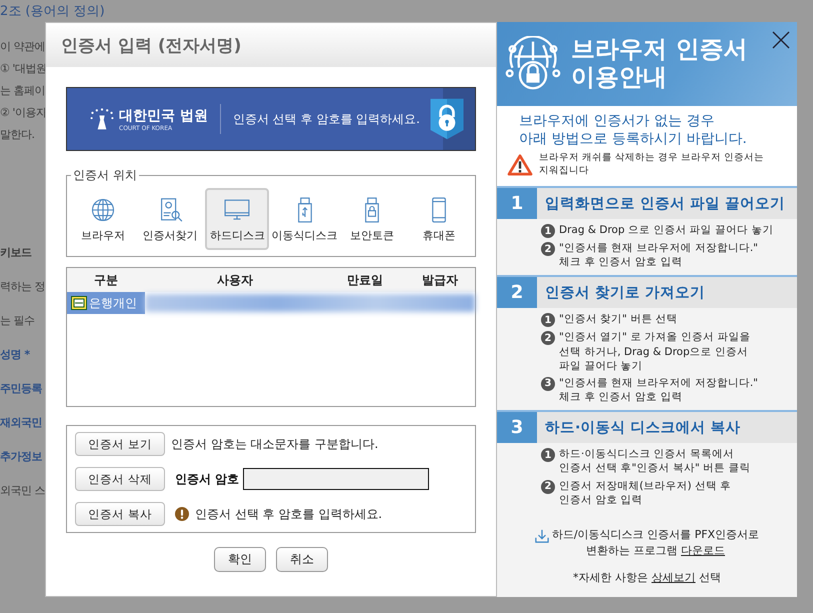  Describe the element at coordinates (548, 383) in the screenshot. I see `step-bullet: 3` at that location.